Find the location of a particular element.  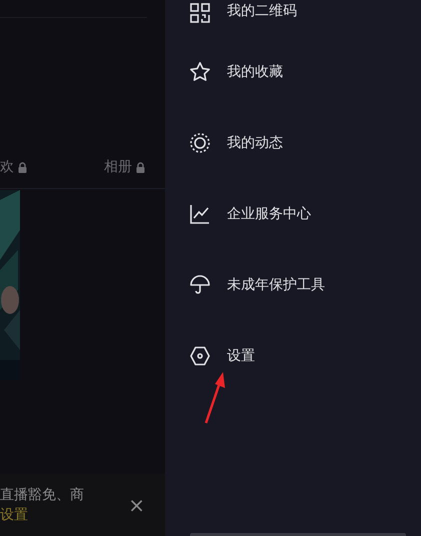

hexagon-icon is located at coordinates (200, 355).